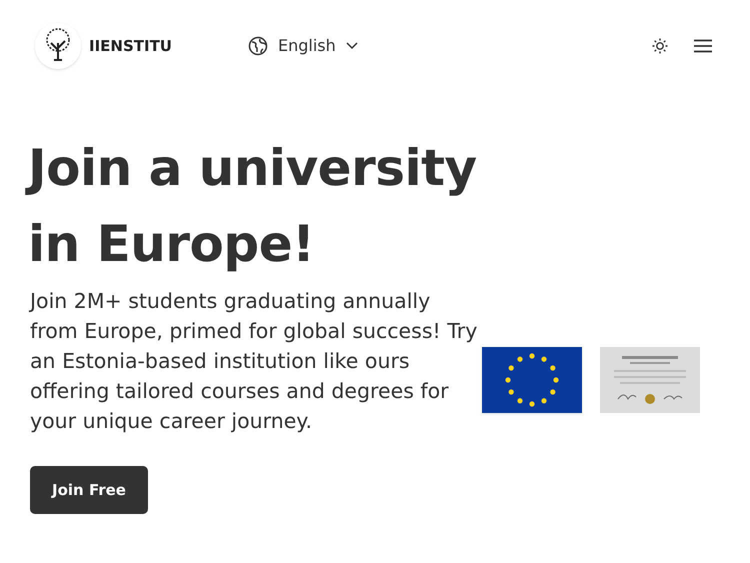 Image resolution: width=750 pixels, height=563 pixels. Describe the element at coordinates (258, 46) in the screenshot. I see `globe-icon` at that location.